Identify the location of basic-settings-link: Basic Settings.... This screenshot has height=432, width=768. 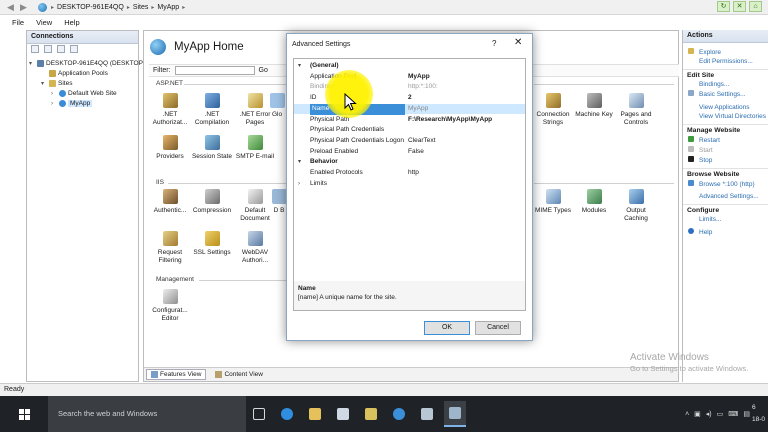
(725, 94).